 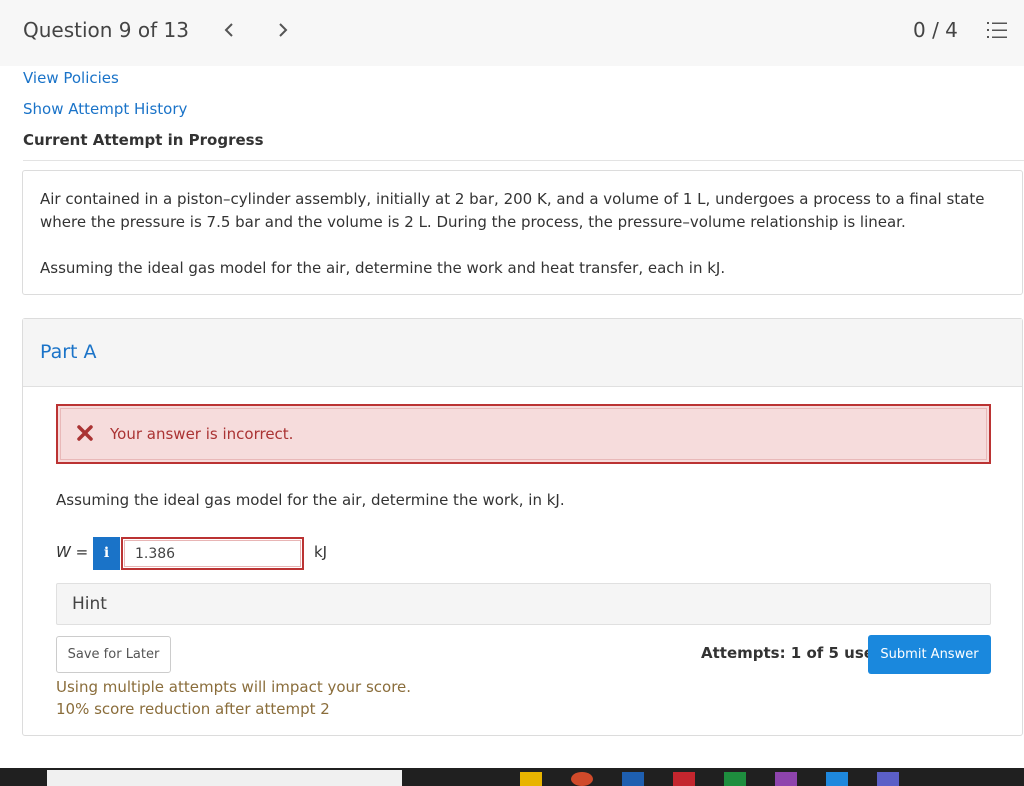 I want to click on browser-icon, so click(x=582, y=779).